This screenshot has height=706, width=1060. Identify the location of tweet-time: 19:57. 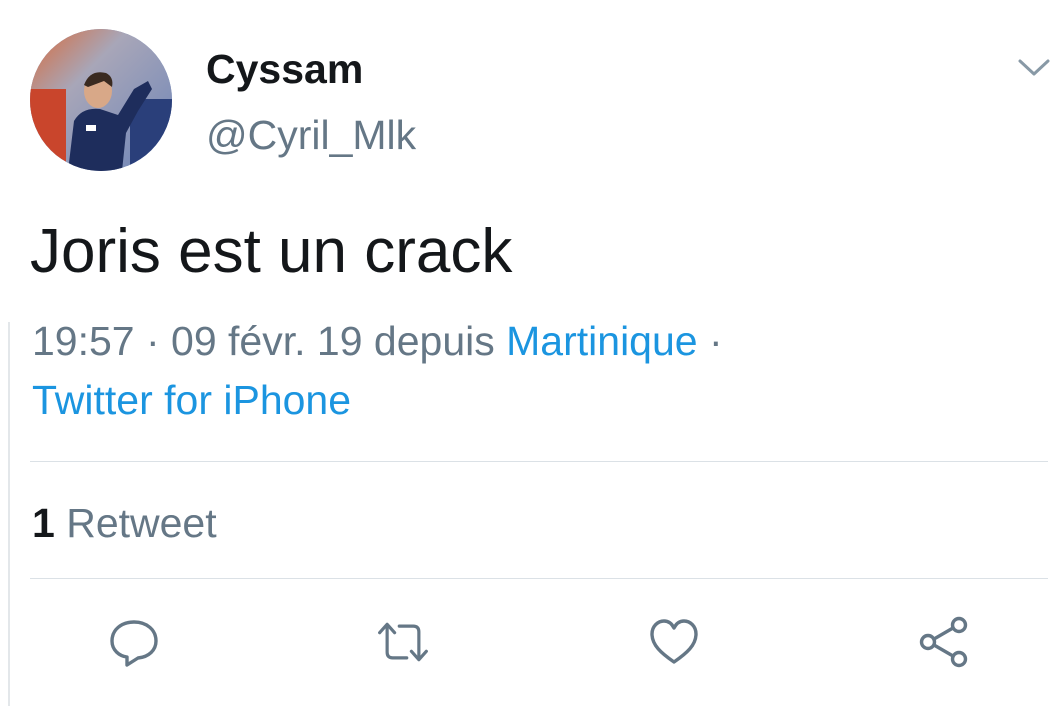
(83, 341).